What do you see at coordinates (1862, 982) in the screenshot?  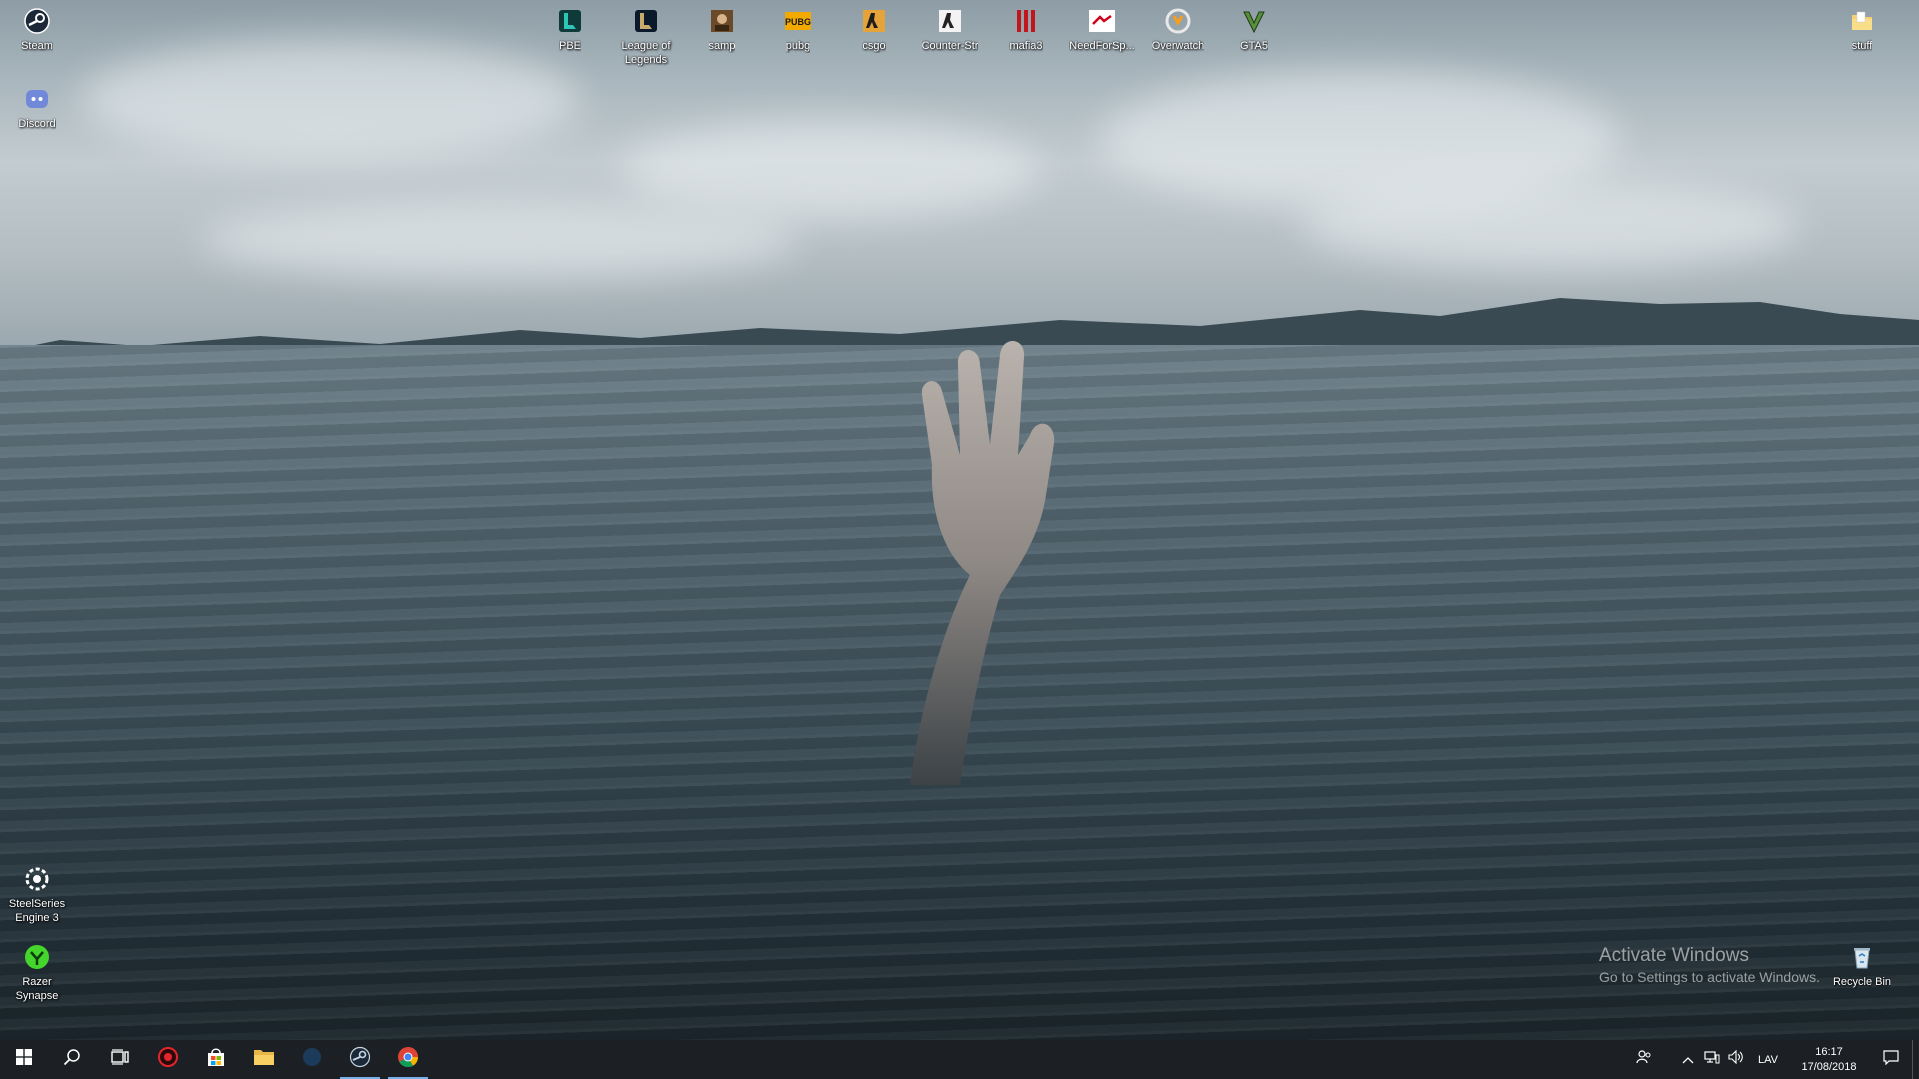 I see `desktop-icon-label: Recycle Bin` at bounding box center [1862, 982].